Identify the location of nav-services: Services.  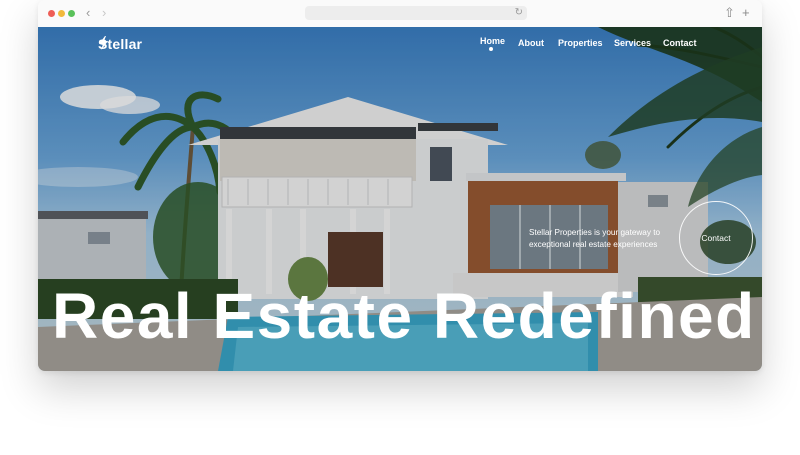
(632, 43).